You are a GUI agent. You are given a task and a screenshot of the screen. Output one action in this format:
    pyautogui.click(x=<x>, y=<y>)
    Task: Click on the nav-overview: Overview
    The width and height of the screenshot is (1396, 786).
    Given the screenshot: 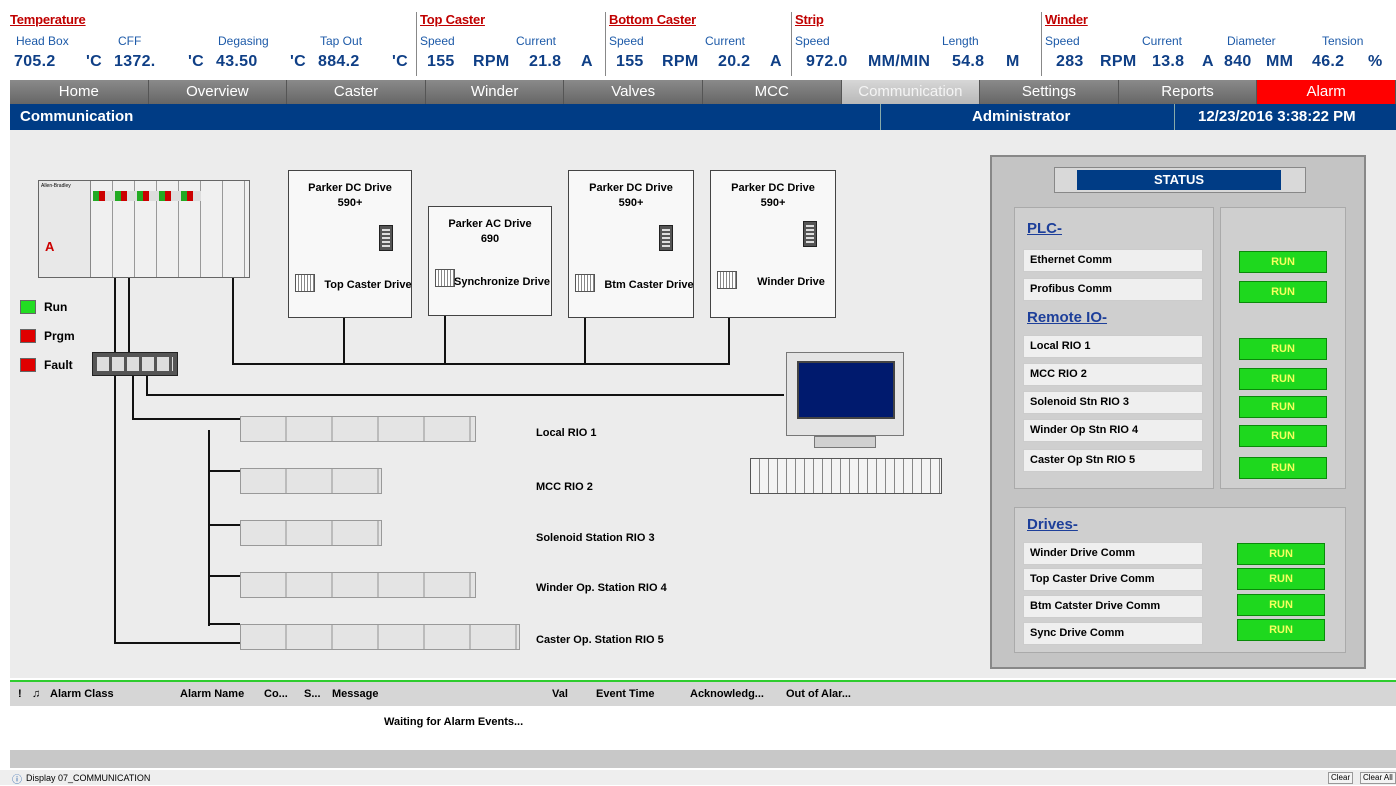 What is the action you would take?
    pyautogui.click(x=218, y=92)
    